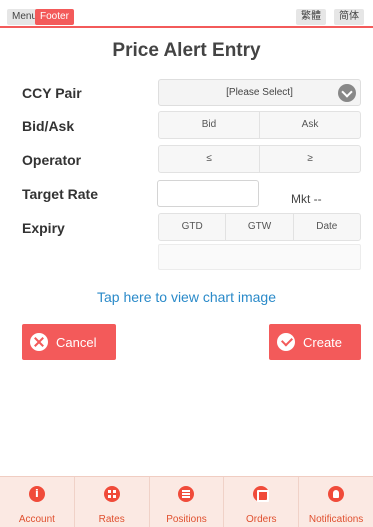 The image size is (373, 527). I want to click on operator-label: Operator, so click(52, 160).